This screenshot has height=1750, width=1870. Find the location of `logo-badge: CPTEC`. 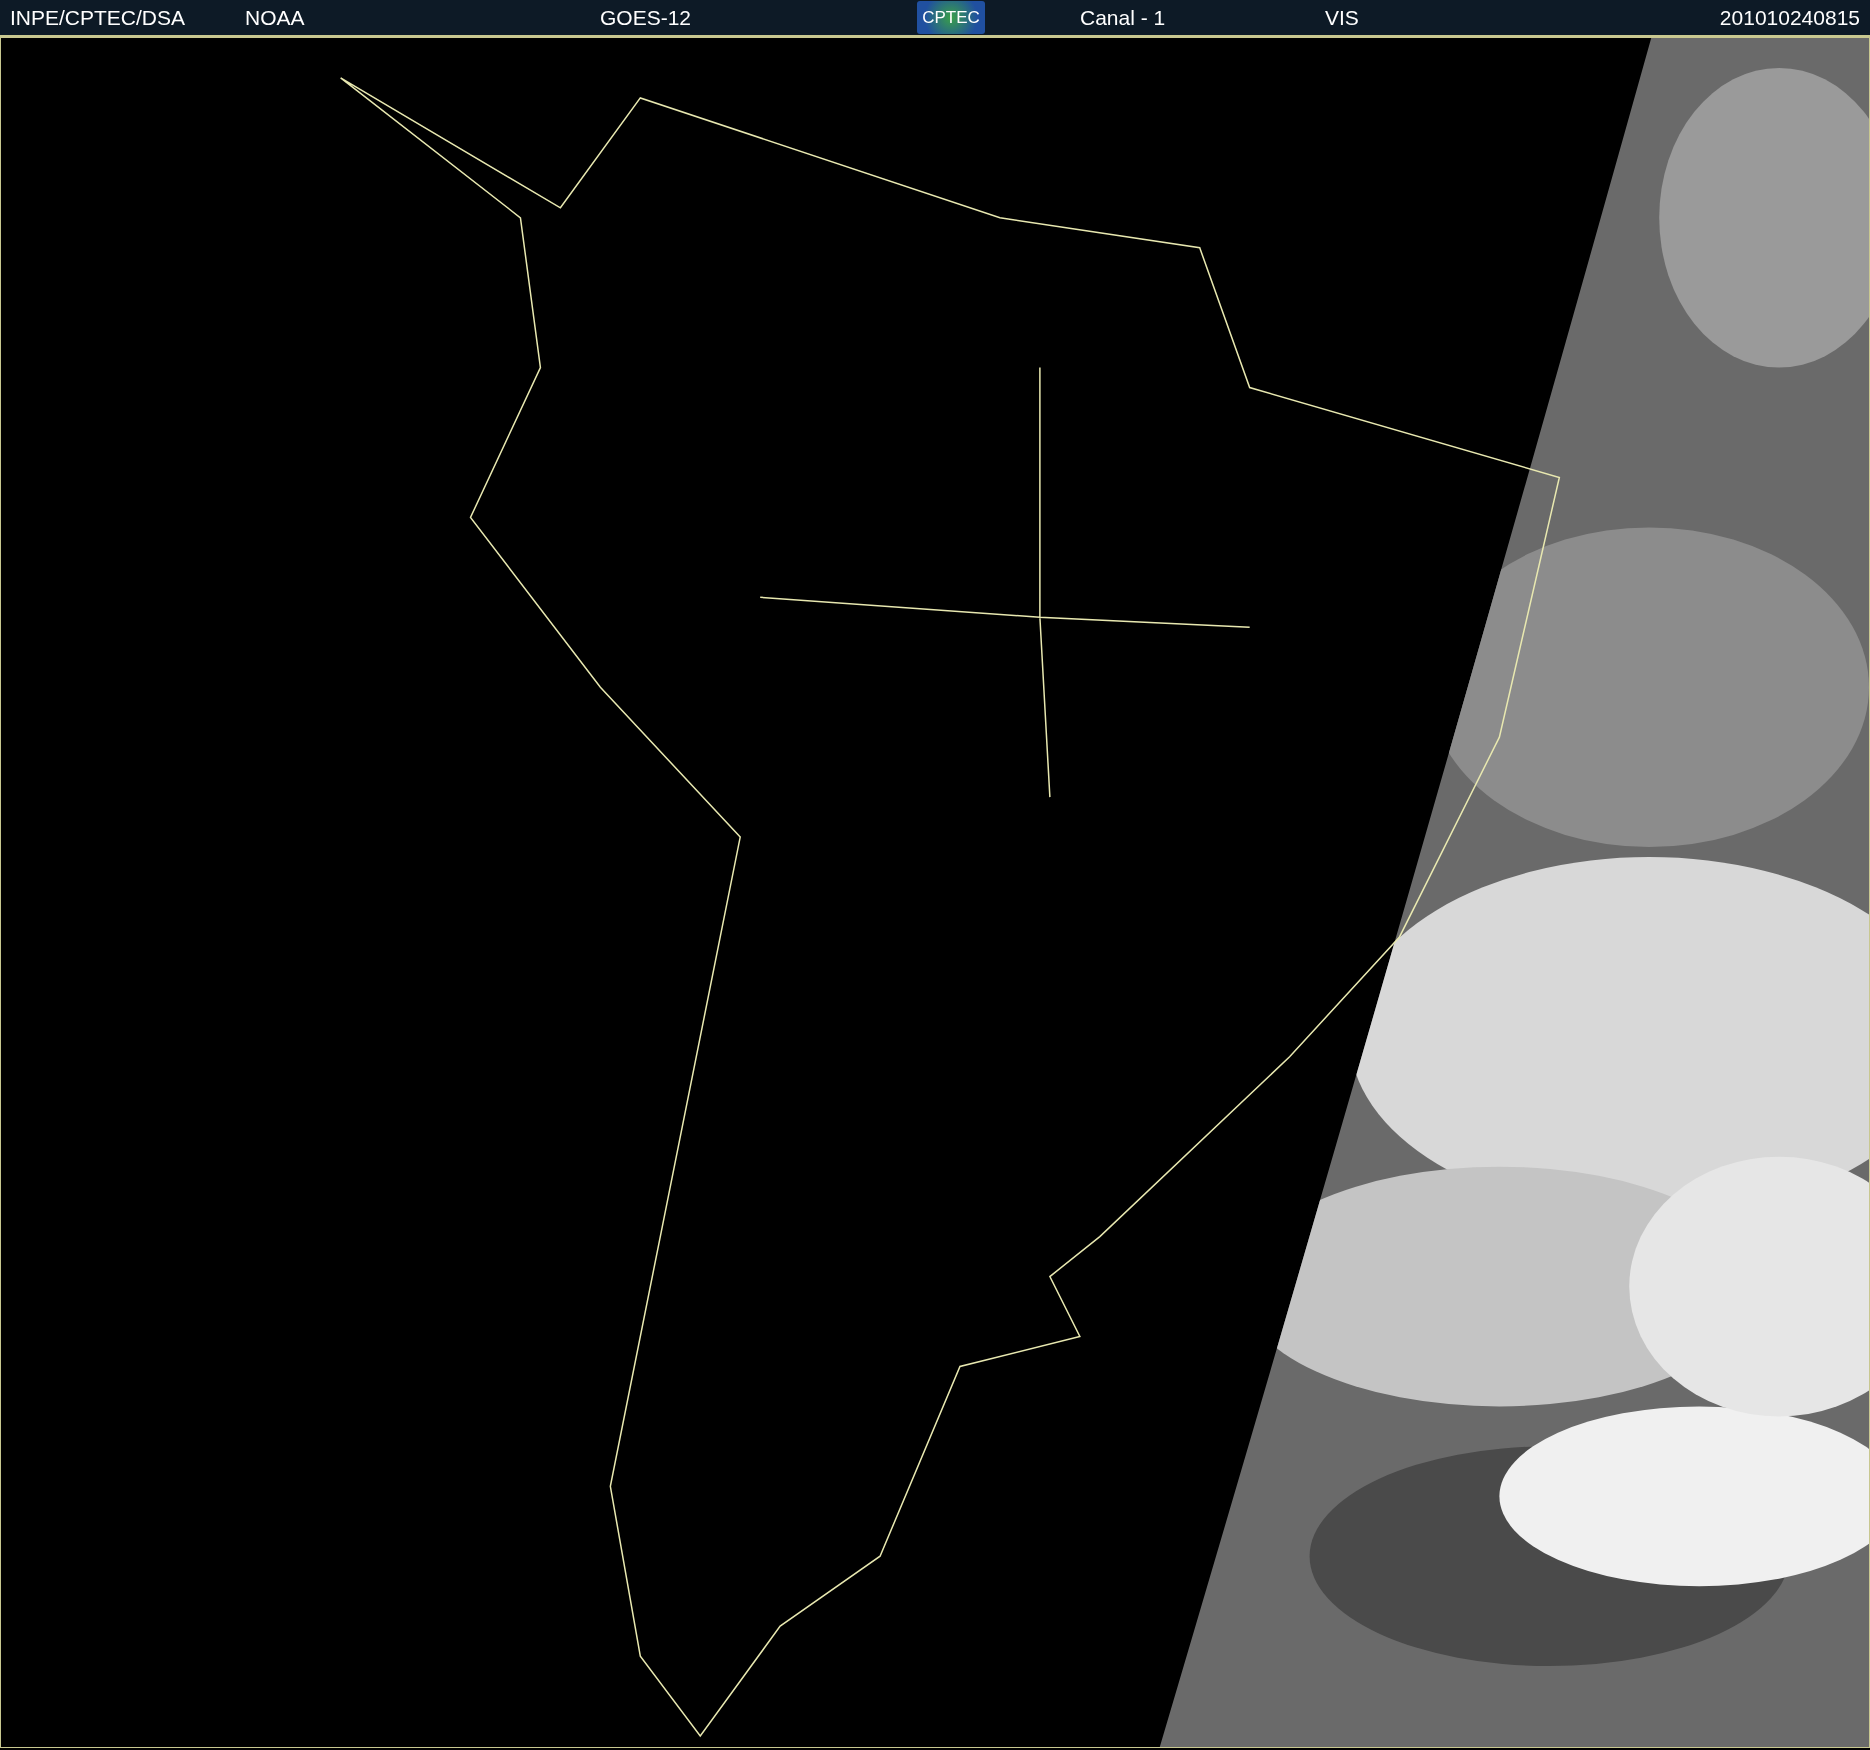

logo-badge: CPTEC is located at coordinates (951, 17).